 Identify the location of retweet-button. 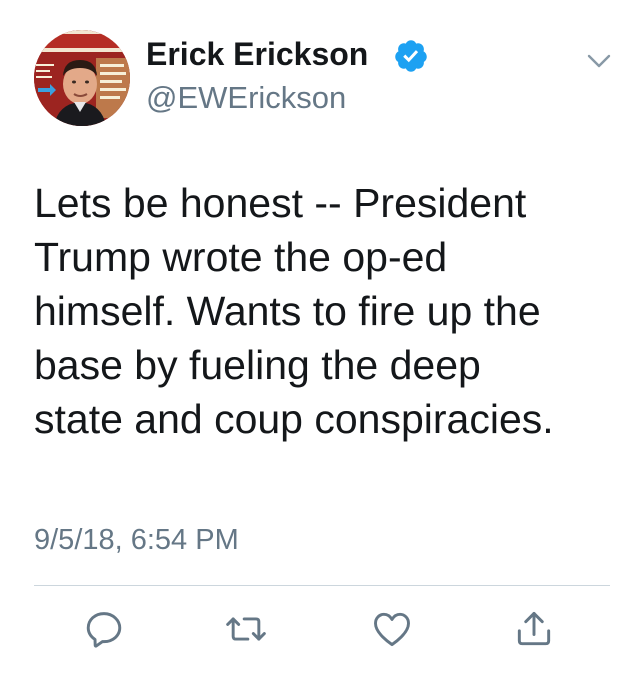
(246, 629).